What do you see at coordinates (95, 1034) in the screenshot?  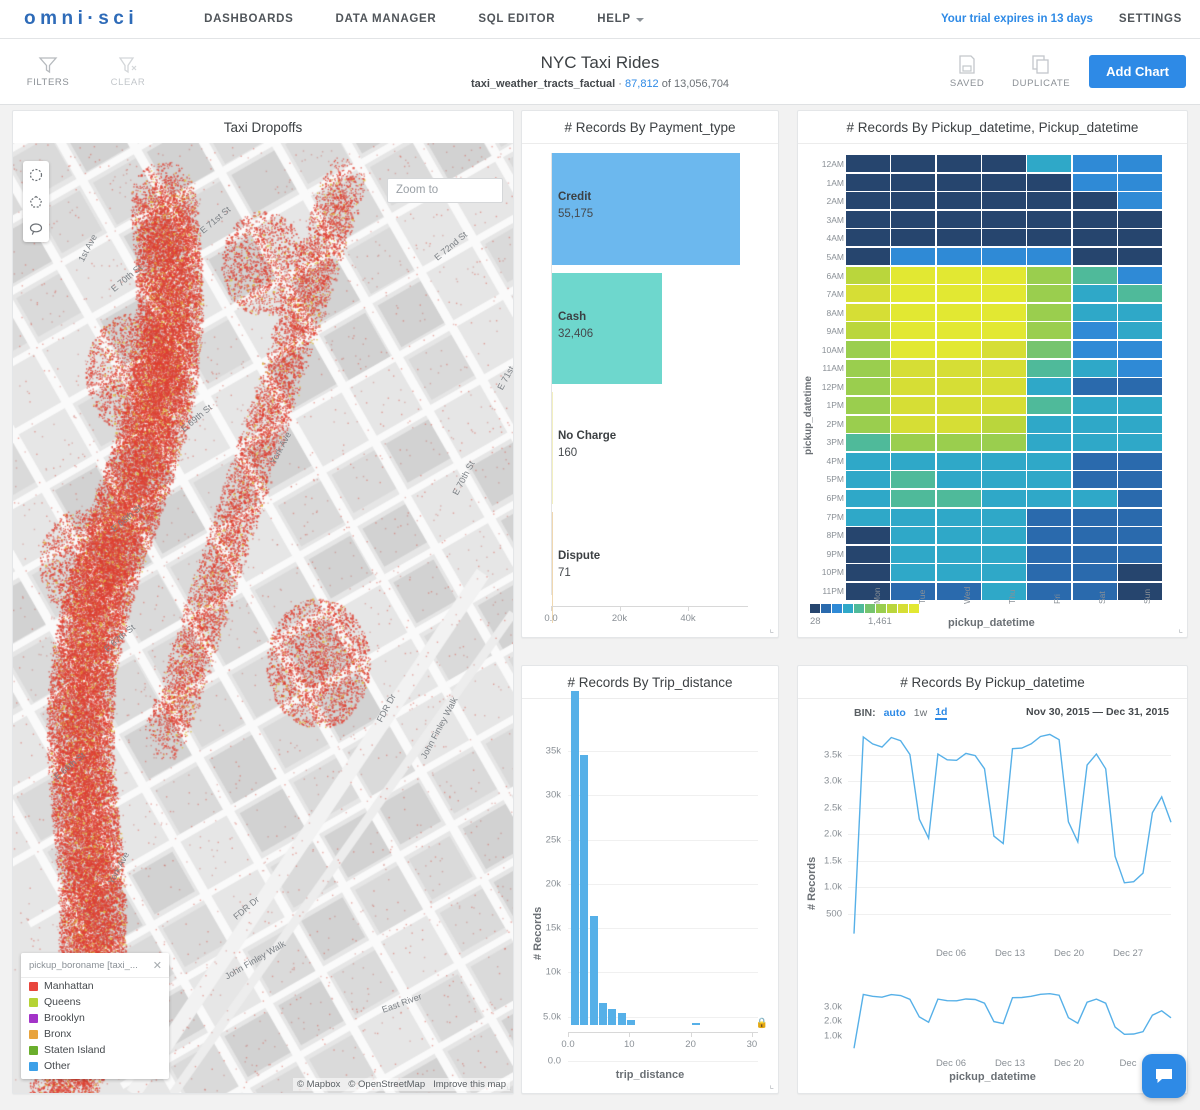 I see `map-legend-item: Bronx` at bounding box center [95, 1034].